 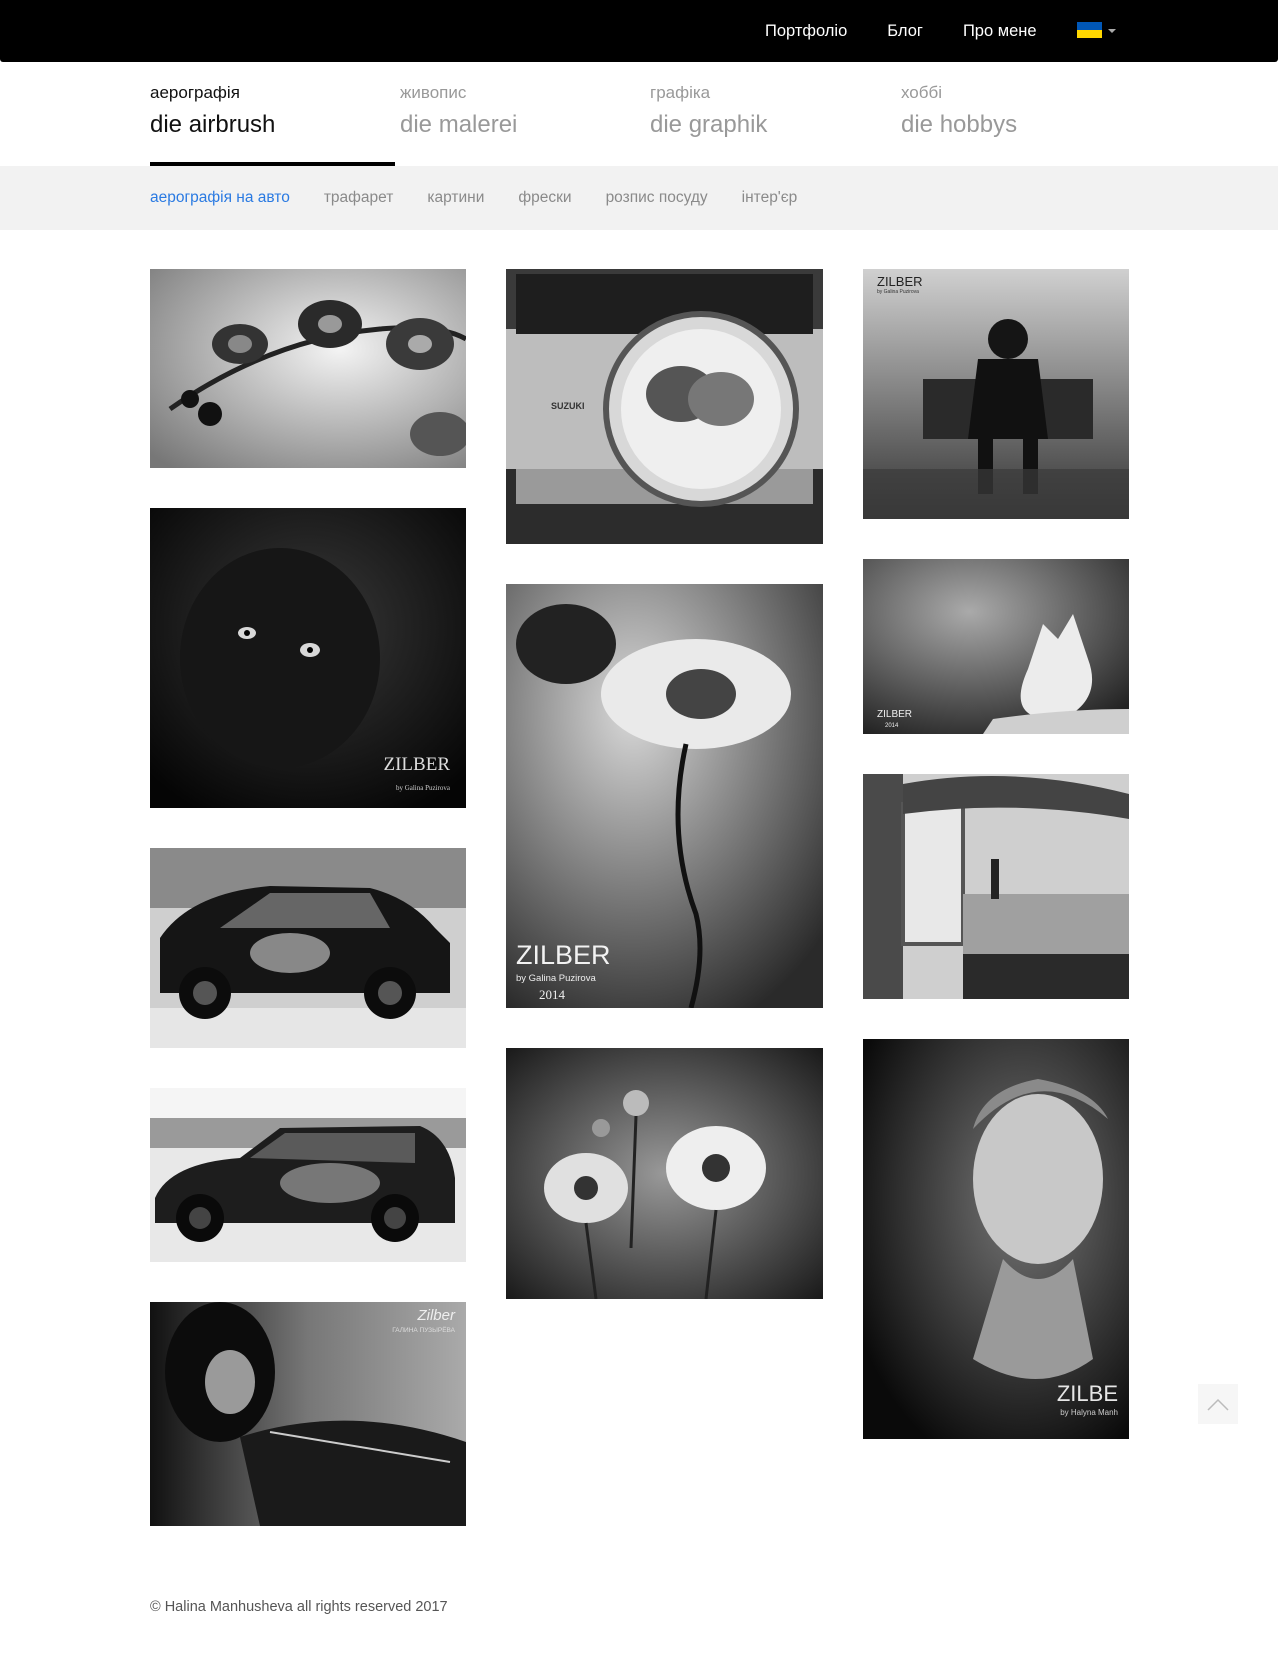 What do you see at coordinates (213, 124) in the screenshot?
I see `tab-airbrush-title: die airbrush` at bounding box center [213, 124].